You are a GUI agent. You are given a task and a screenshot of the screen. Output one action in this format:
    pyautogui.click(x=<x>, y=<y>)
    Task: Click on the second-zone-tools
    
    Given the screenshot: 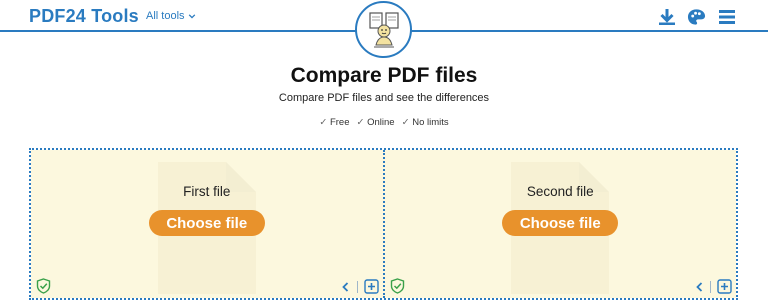 What is the action you would take?
    pyautogui.click(x=713, y=286)
    